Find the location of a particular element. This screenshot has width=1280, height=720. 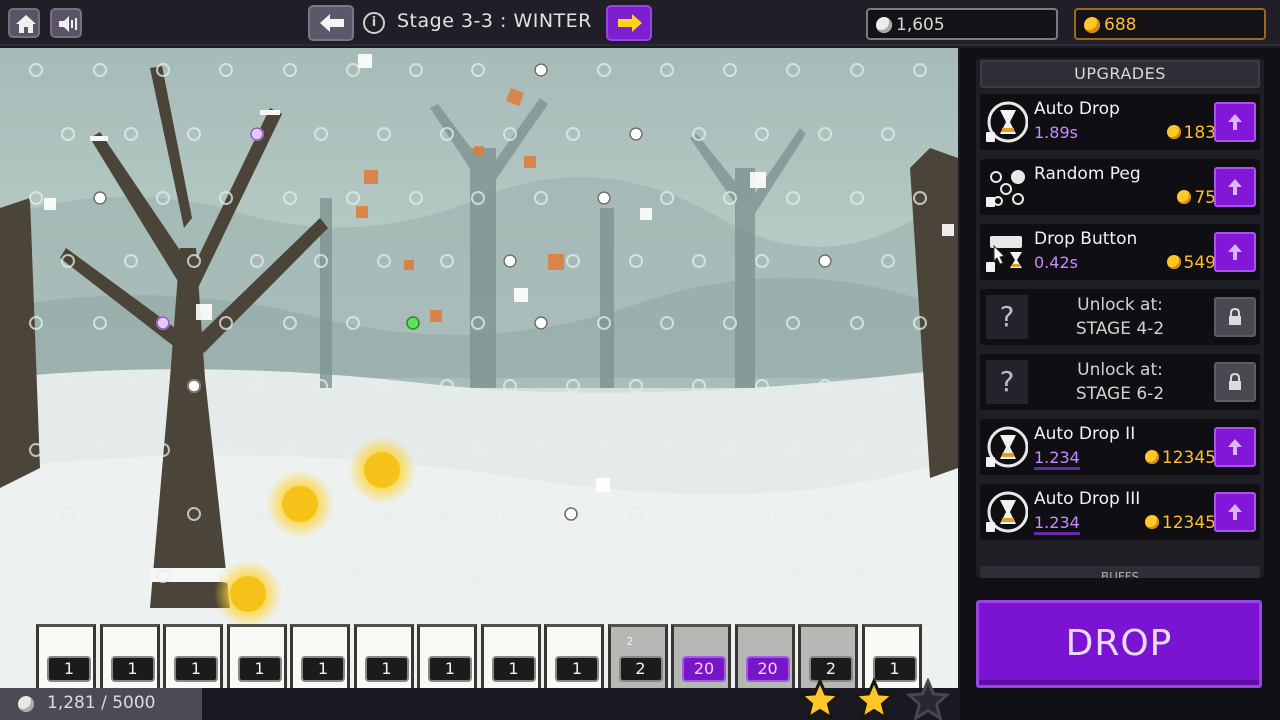

upgrade-cost: 549 is located at coordinates (1191, 263).